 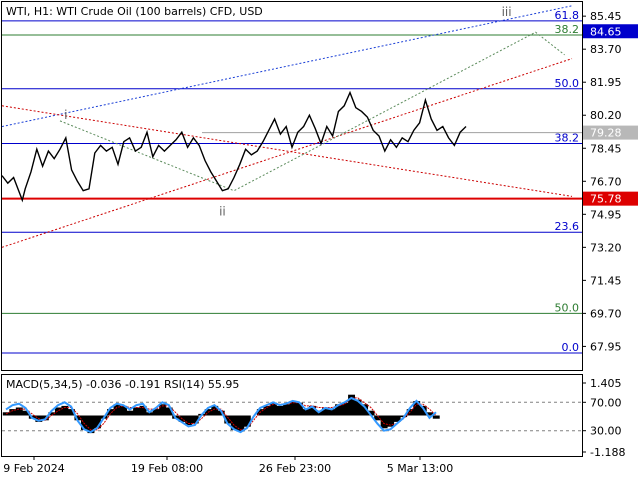 I want to click on y-tick-label: 71.45, so click(x=606, y=280).